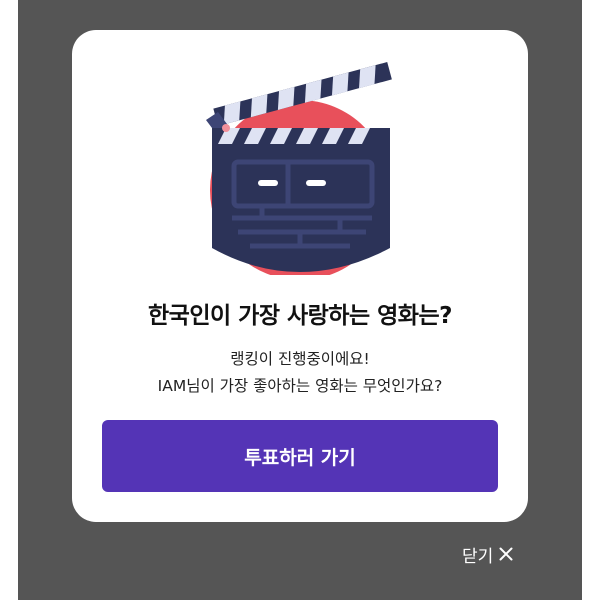 The image size is (600, 600). Describe the element at coordinates (300, 386) in the screenshot. I see `modal-description-line2: IAM님이 가장 좋아하는 영화는 무엇인가요?` at that location.